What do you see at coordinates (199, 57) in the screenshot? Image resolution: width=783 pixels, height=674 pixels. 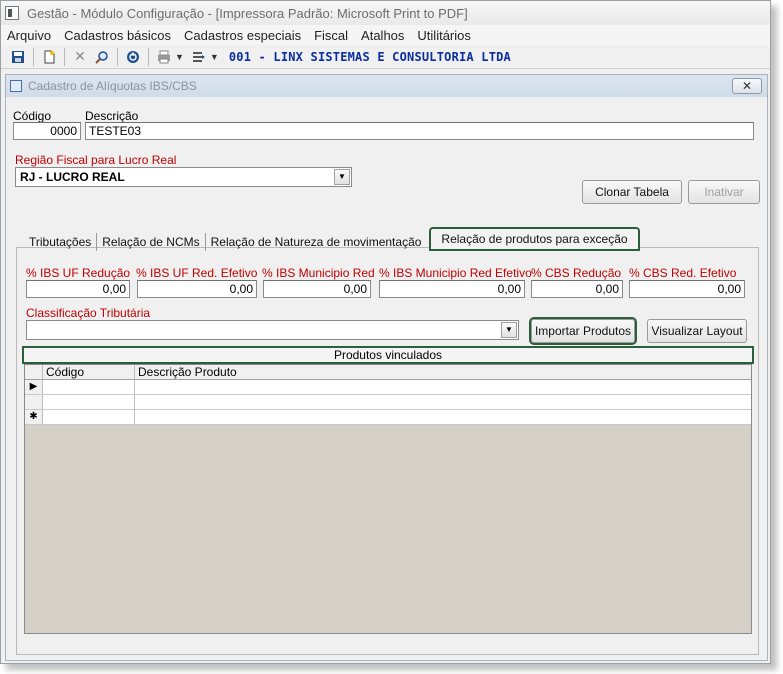 I see `list-icon` at bounding box center [199, 57].